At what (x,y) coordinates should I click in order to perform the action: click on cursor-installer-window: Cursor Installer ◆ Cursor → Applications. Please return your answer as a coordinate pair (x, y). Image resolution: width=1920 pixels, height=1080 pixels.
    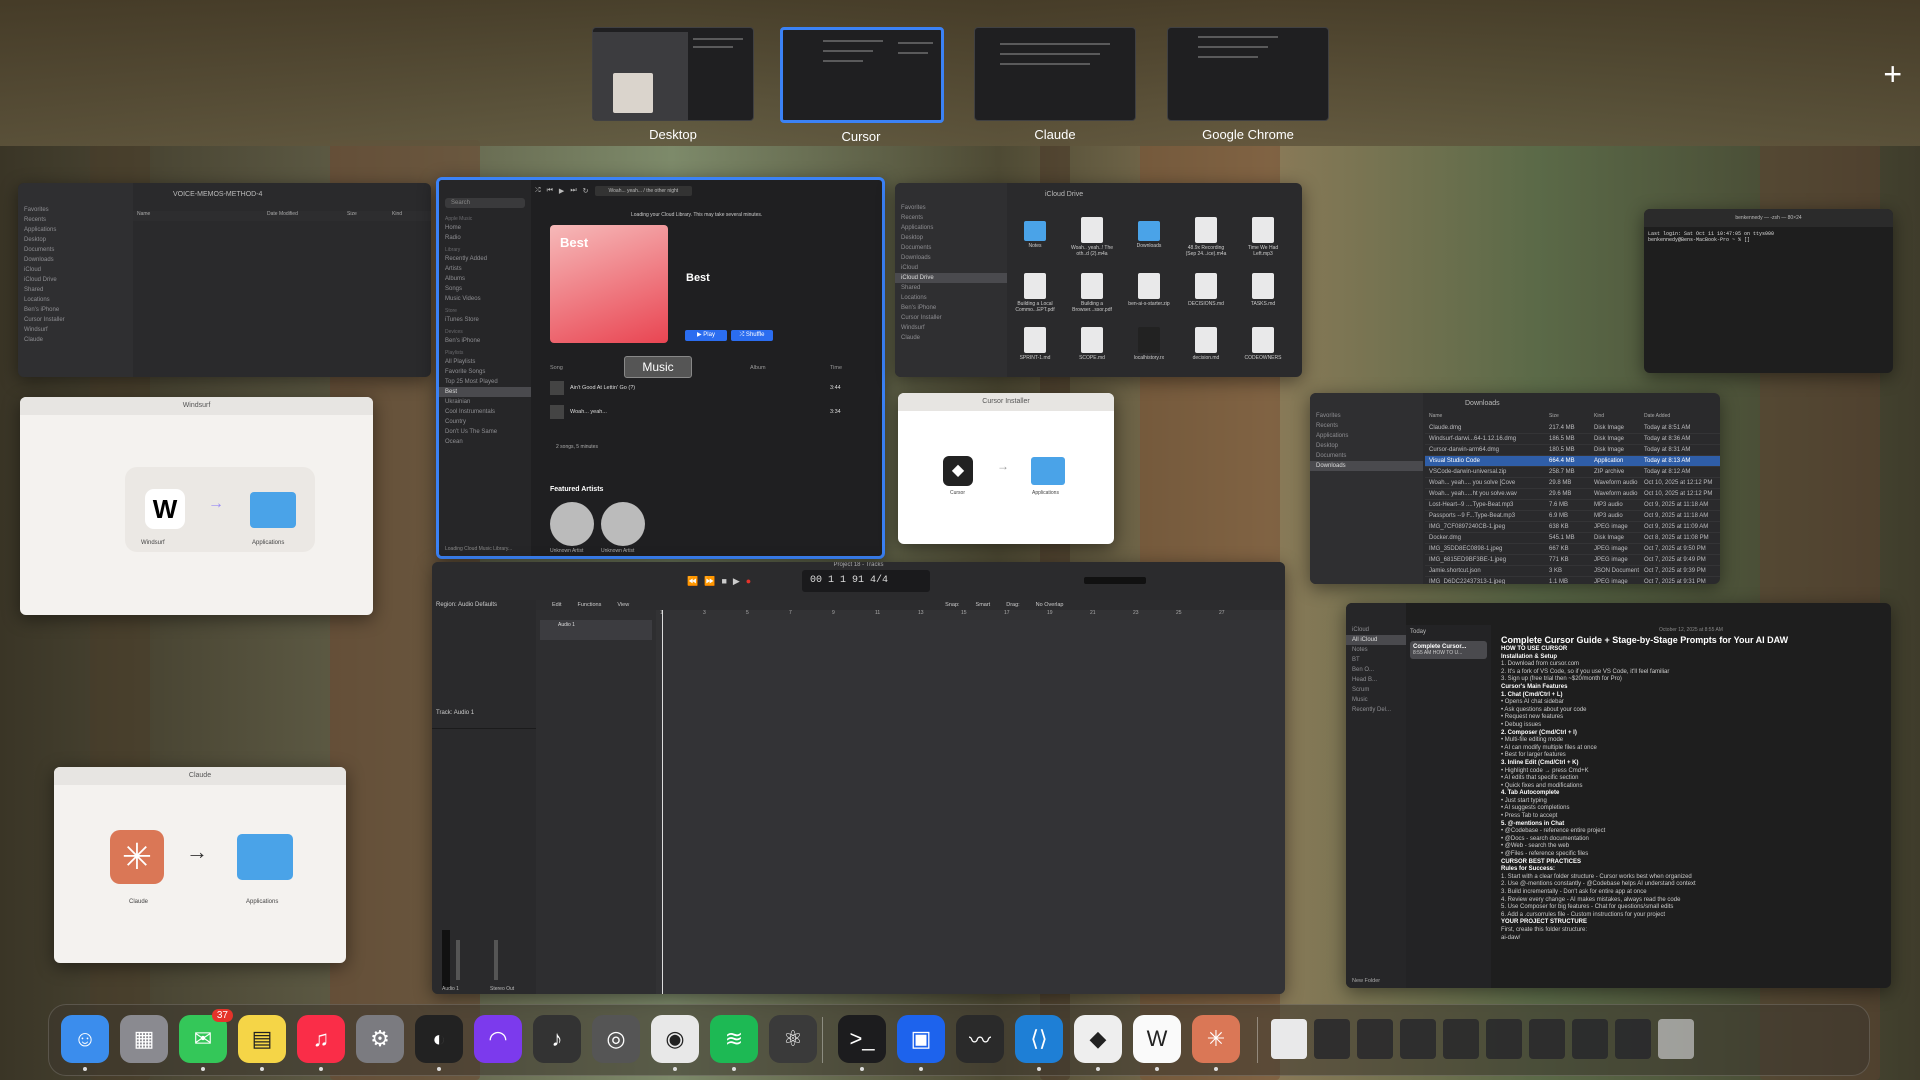
    Looking at the image, I should click on (1006, 468).